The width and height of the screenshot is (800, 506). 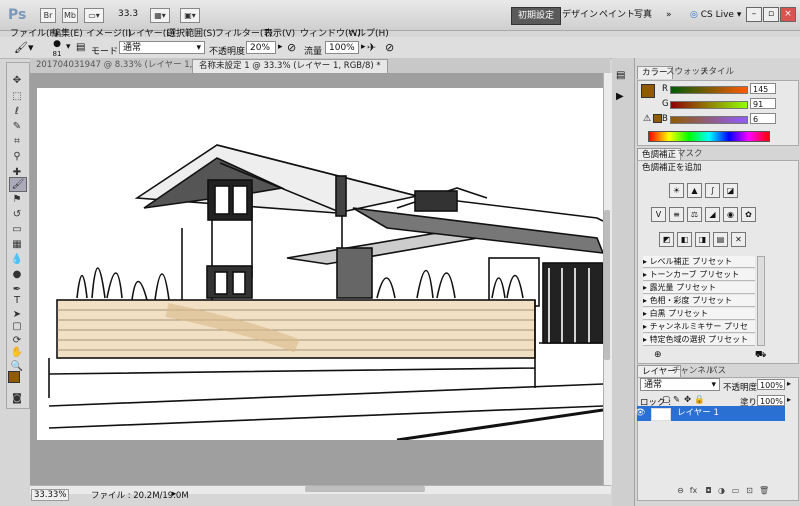 What do you see at coordinates (761, 301) in the screenshot?
I see `presets-scrollbar` at bounding box center [761, 301].